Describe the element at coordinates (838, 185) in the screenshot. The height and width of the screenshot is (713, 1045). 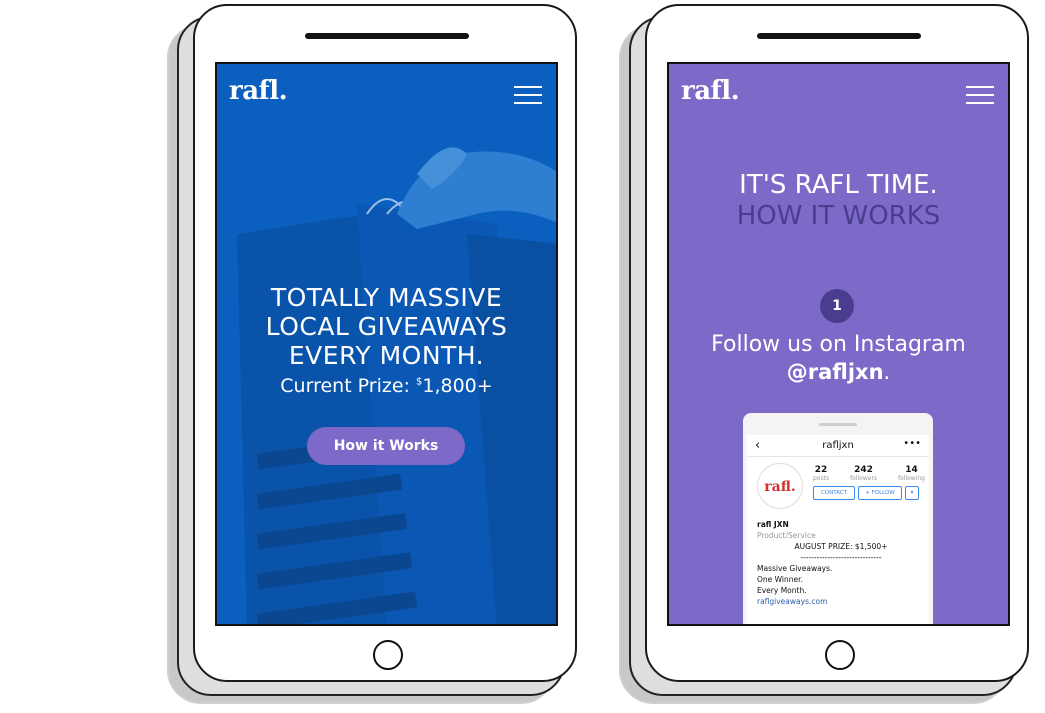
I see `section-title: IT'S RAFL TIME.` at that location.